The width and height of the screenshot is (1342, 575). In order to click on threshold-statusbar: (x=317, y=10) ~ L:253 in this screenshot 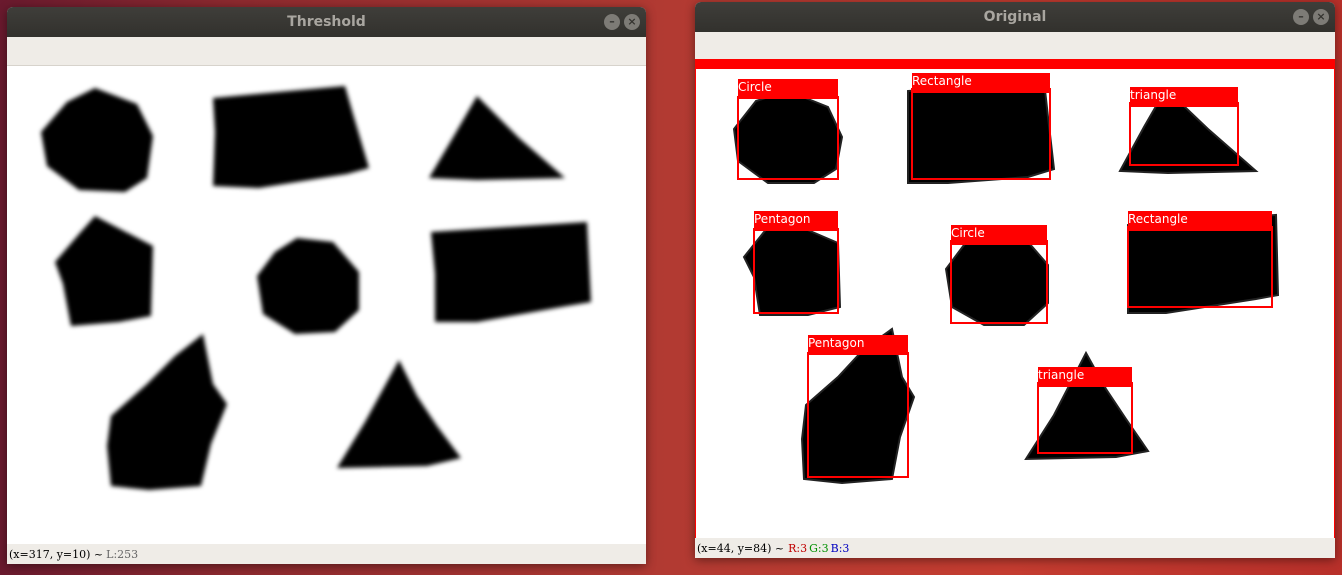, I will do `click(326, 554)`.